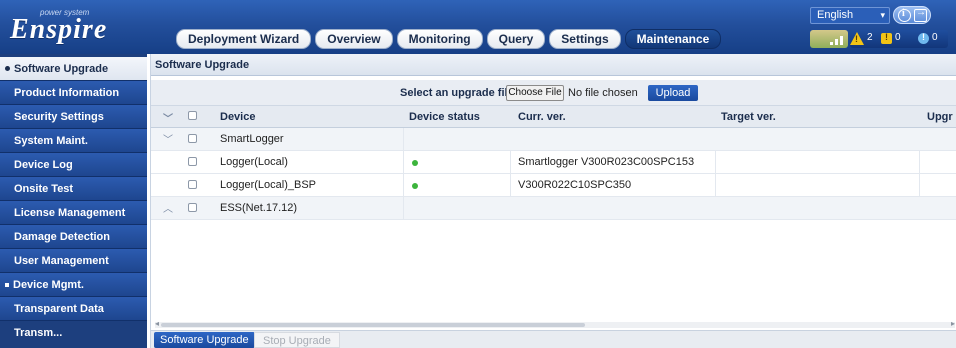 The width and height of the screenshot is (956, 348). Describe the element at coordinates (575, 185) in the screenshot. I see `current-version: V300R022C10SPC350` at that location.